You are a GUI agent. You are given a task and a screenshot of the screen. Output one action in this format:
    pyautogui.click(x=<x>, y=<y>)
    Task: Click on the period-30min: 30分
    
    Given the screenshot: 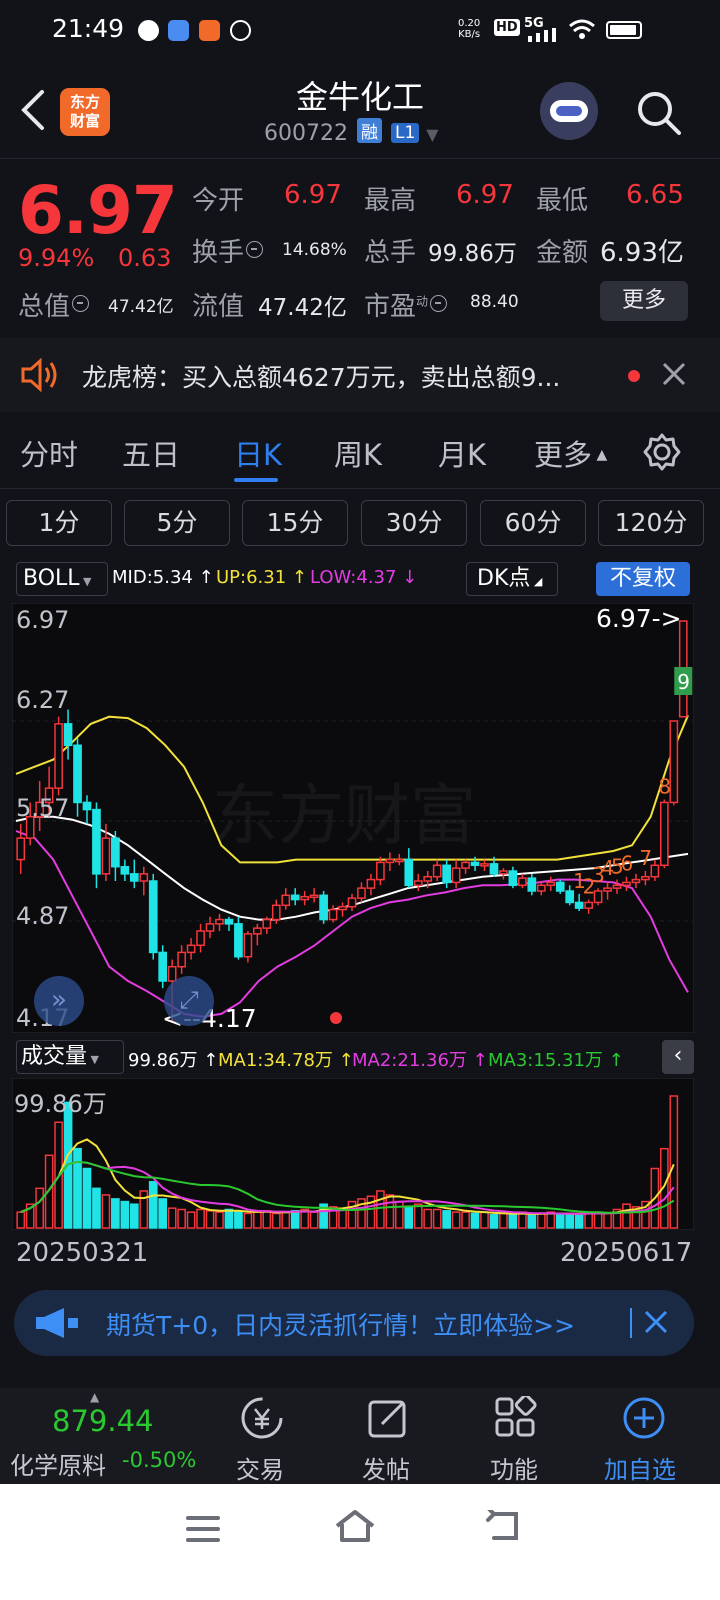 What is the action you would take?
    pyautogui.click(x=414, y=523)
    